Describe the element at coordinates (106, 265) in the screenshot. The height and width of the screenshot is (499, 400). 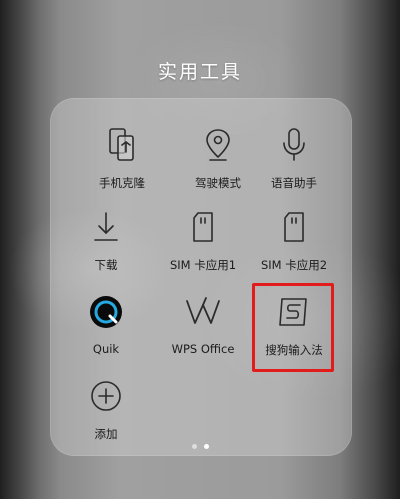
I see `app-label: 下载` at that location.